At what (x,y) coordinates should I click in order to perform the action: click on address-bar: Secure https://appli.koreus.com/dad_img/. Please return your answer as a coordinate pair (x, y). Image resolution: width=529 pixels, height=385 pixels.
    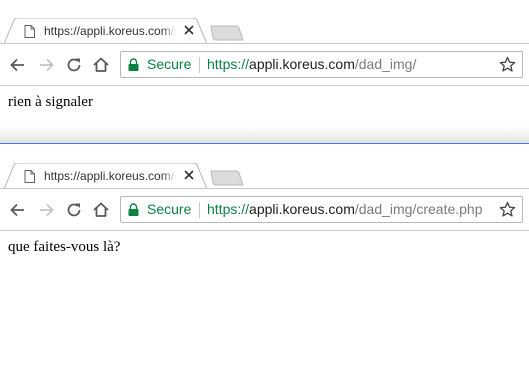
    Looking at the image, I should click on (321, 64).